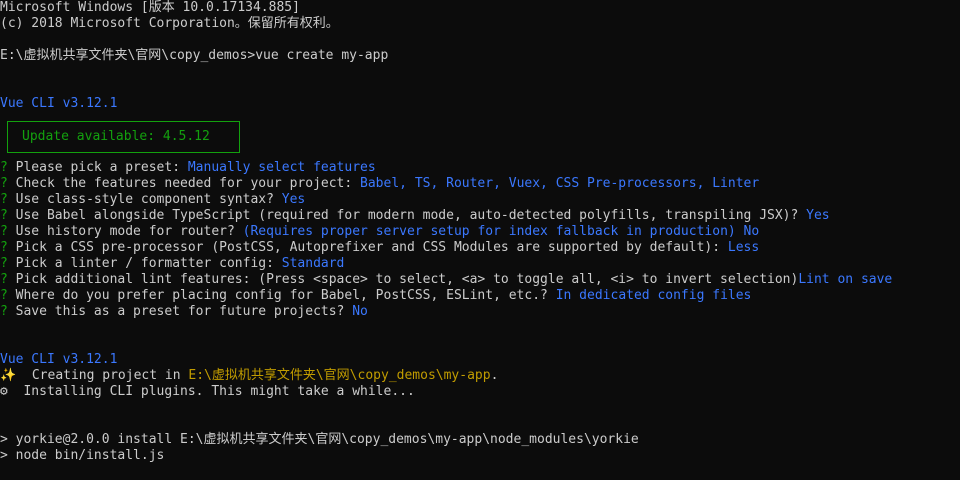 This screenshot has width=960, height=480. I want to click on gear-icon: ⚙, so click(4, 391).